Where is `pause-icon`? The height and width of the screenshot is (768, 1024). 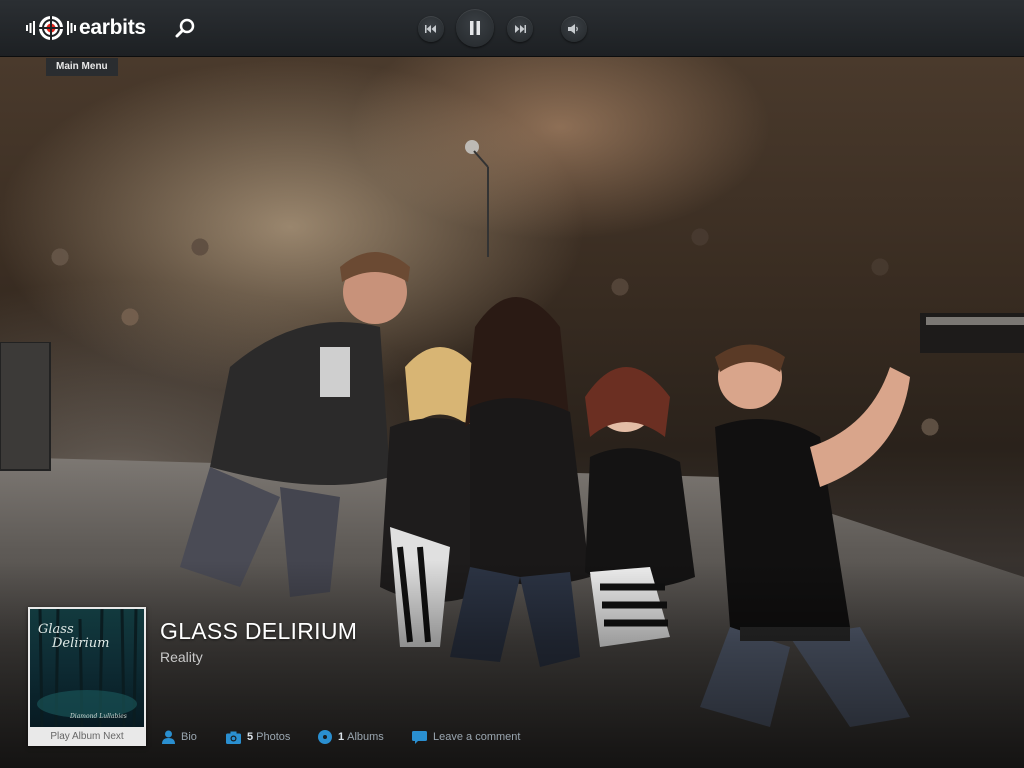 pause-icon is located at coordinates (475, 28).